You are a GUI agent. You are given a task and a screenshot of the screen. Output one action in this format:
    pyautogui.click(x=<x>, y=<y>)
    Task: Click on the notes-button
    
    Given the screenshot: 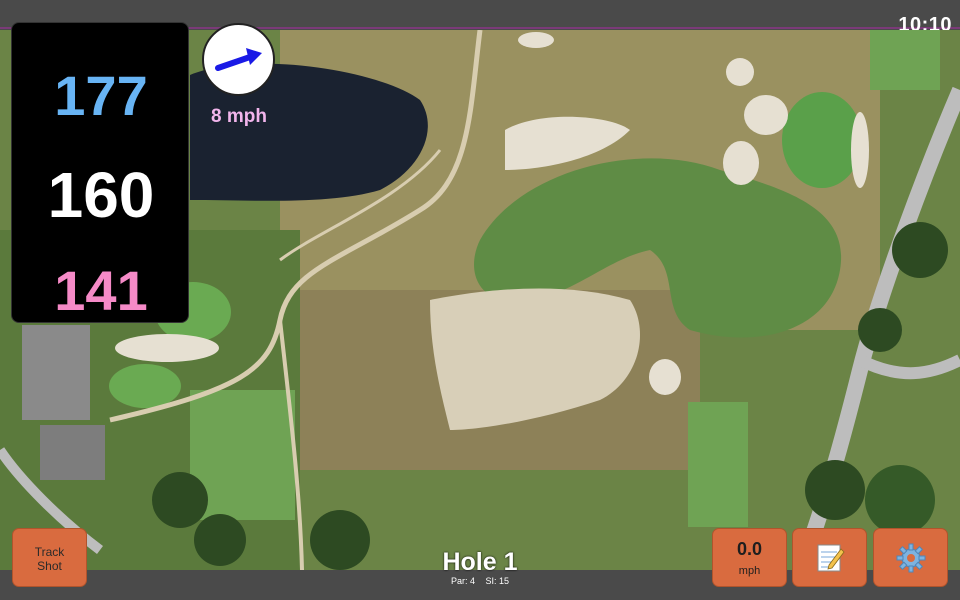 What is the action you would take?
    pyautogui.click(x=829, y=557)
    